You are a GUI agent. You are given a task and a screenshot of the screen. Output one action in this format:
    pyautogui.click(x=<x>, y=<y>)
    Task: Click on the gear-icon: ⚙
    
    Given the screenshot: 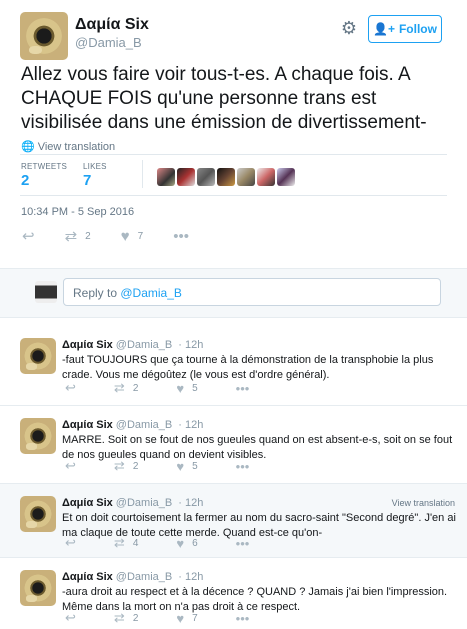 What is the action you would take?
    pyautogui.click(x=349, y=28)
    